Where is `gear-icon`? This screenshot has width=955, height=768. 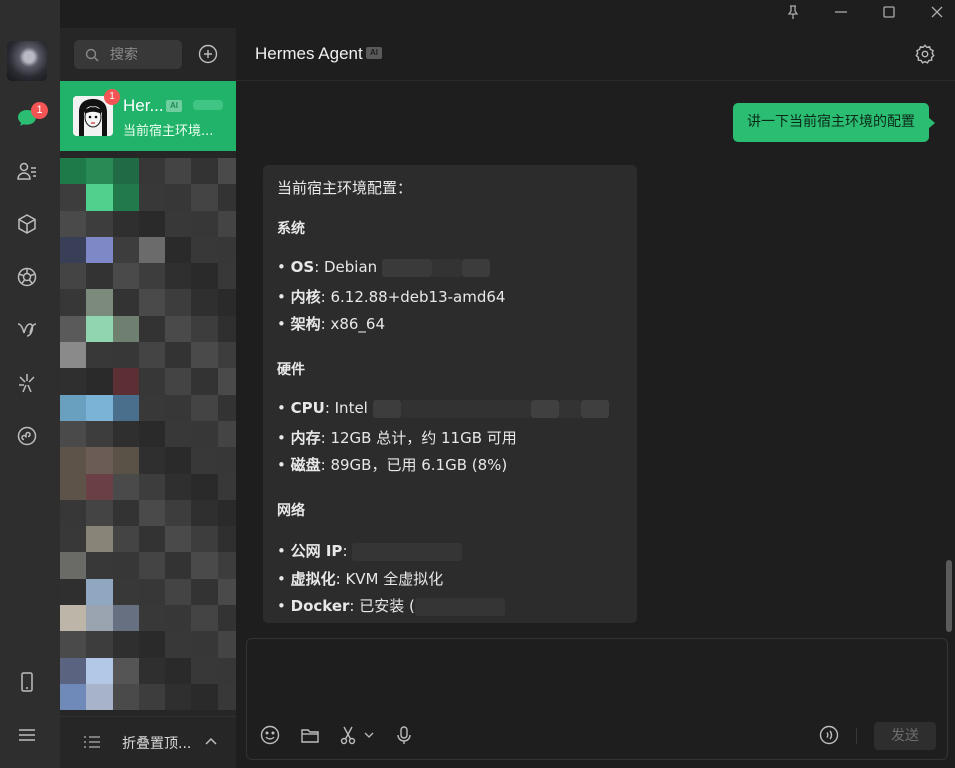
gear-icon is located at coordinates (925, 54).